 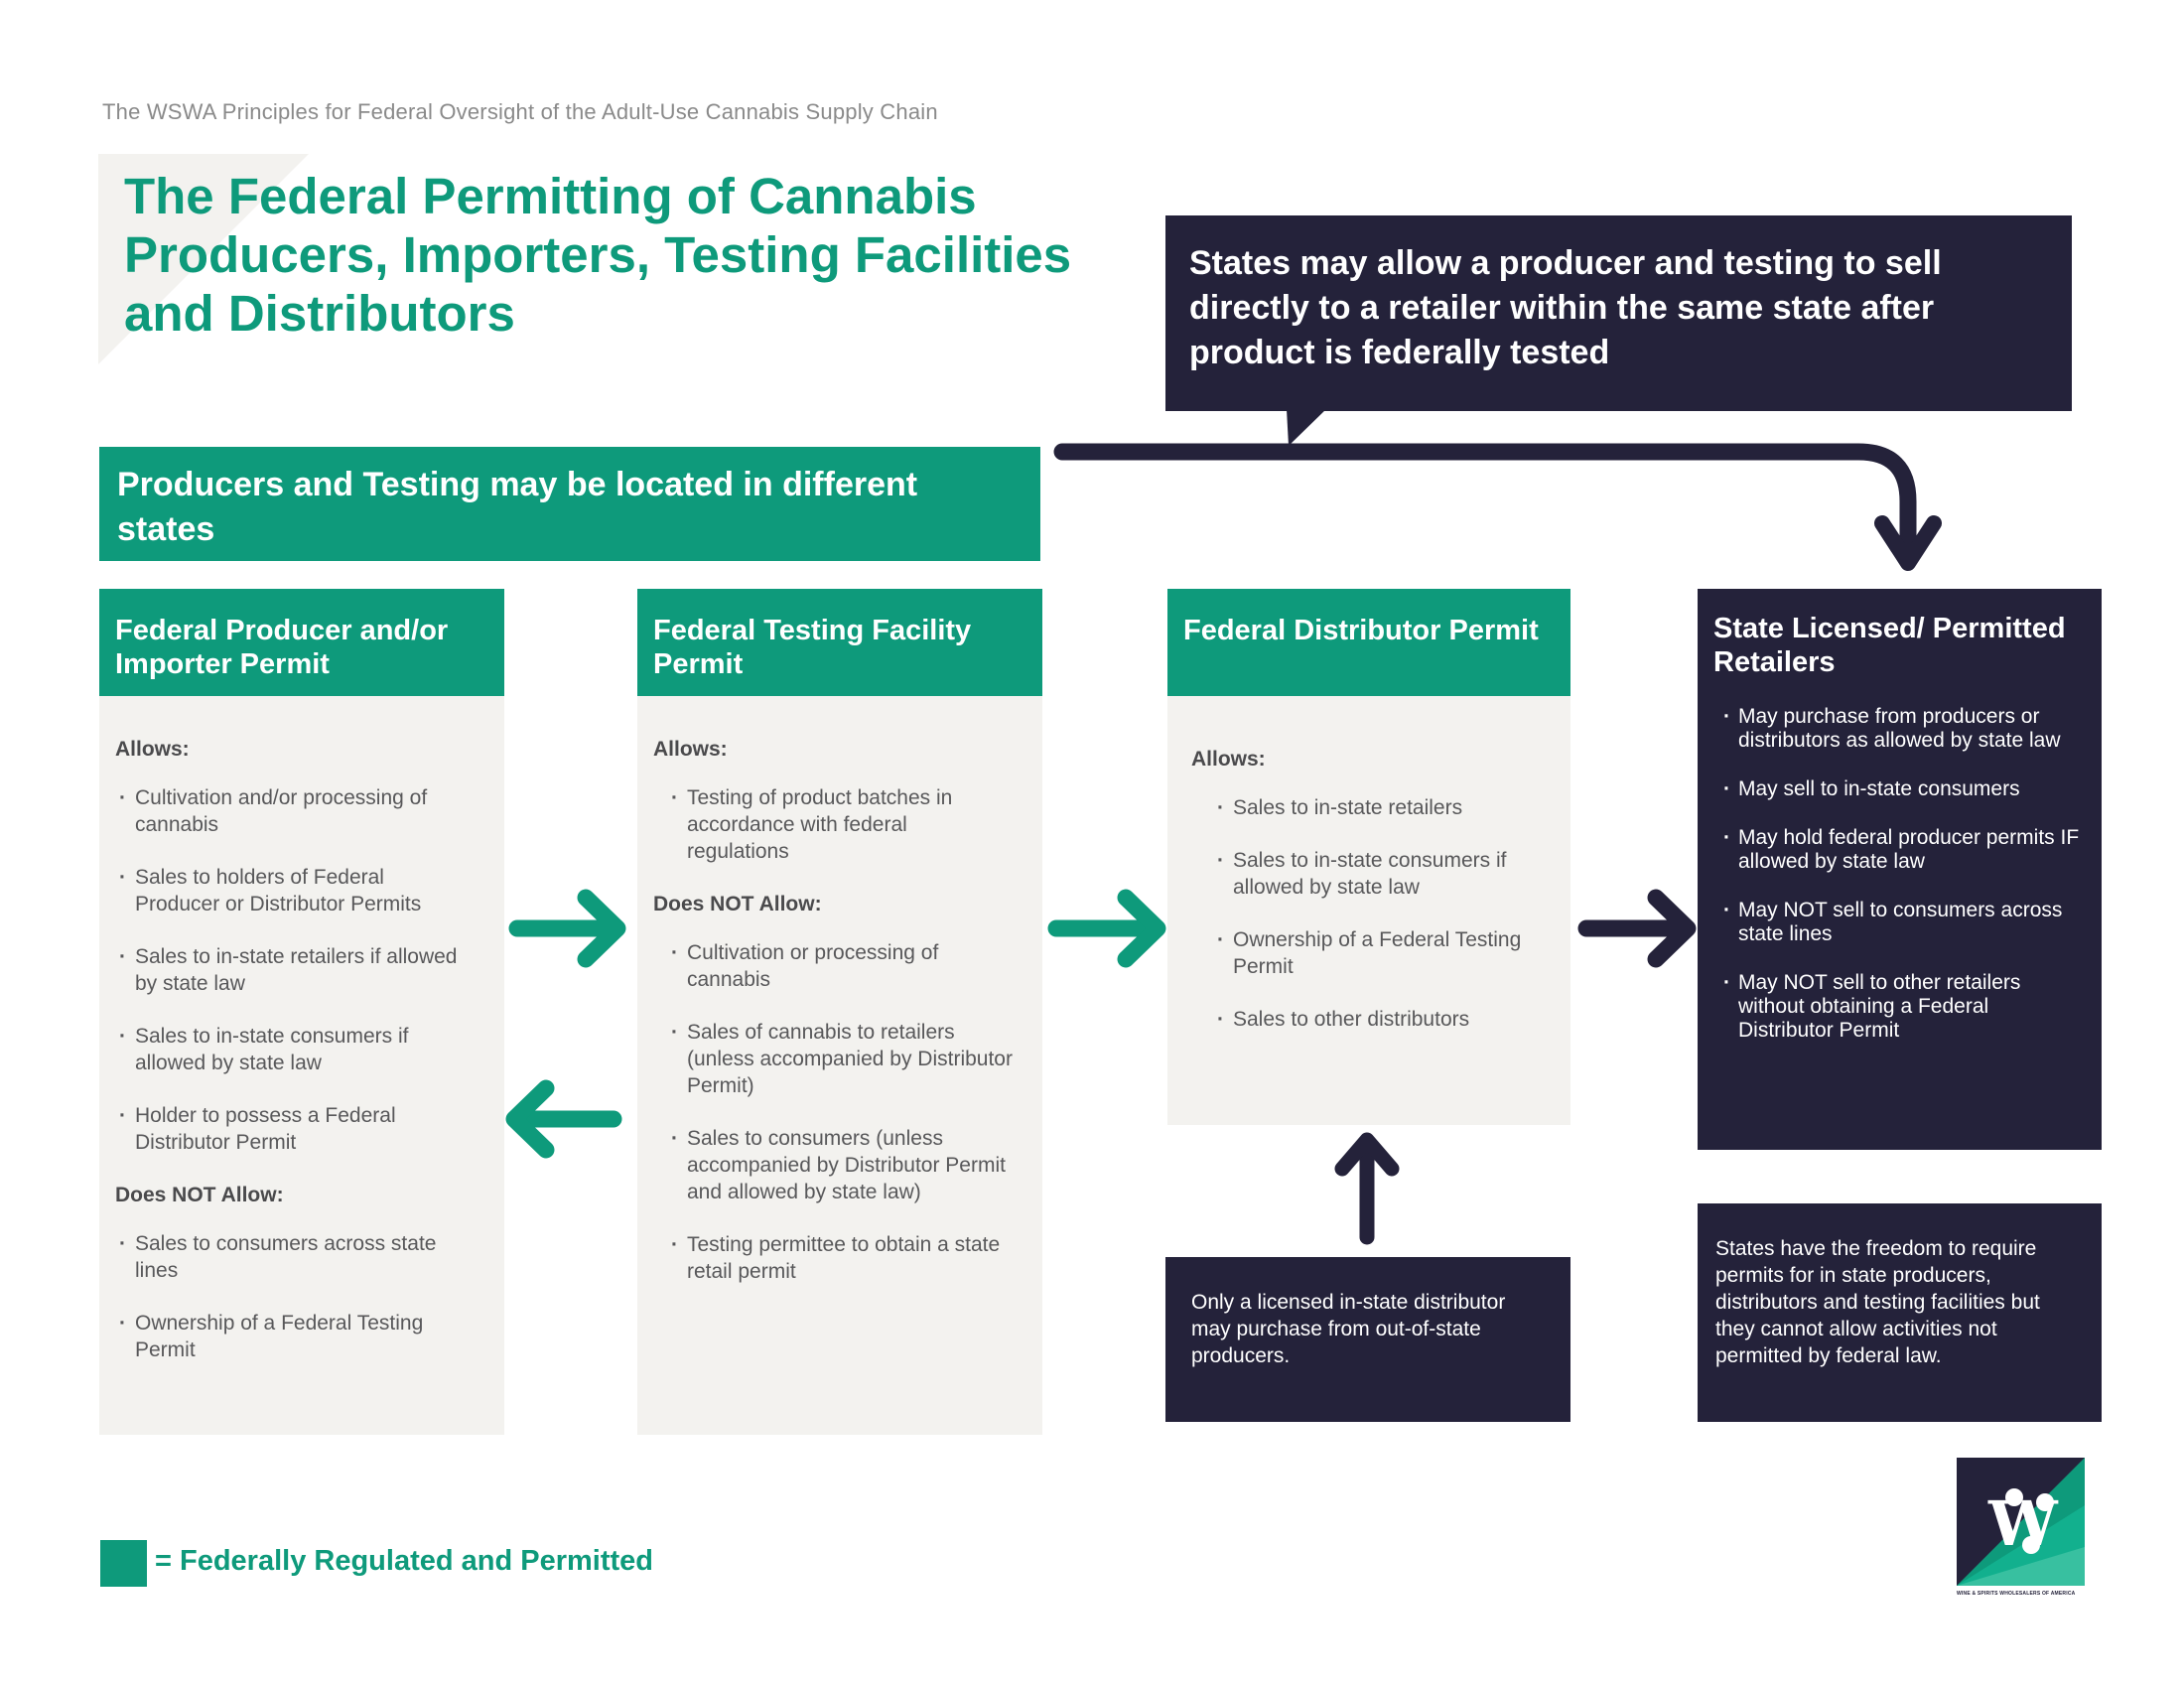 I want to click on wswa-logo: W, so click(x=2021, y=1522).